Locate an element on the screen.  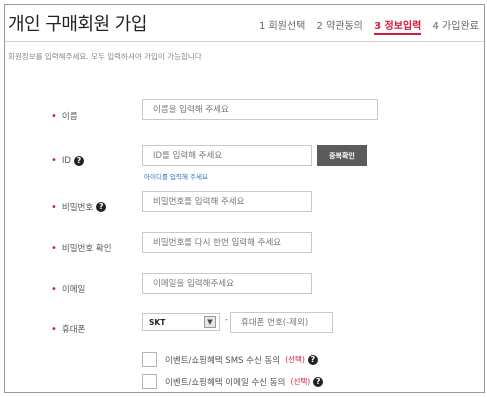
phone-label: • 휴대폰 is located at coordinates (68, 329).